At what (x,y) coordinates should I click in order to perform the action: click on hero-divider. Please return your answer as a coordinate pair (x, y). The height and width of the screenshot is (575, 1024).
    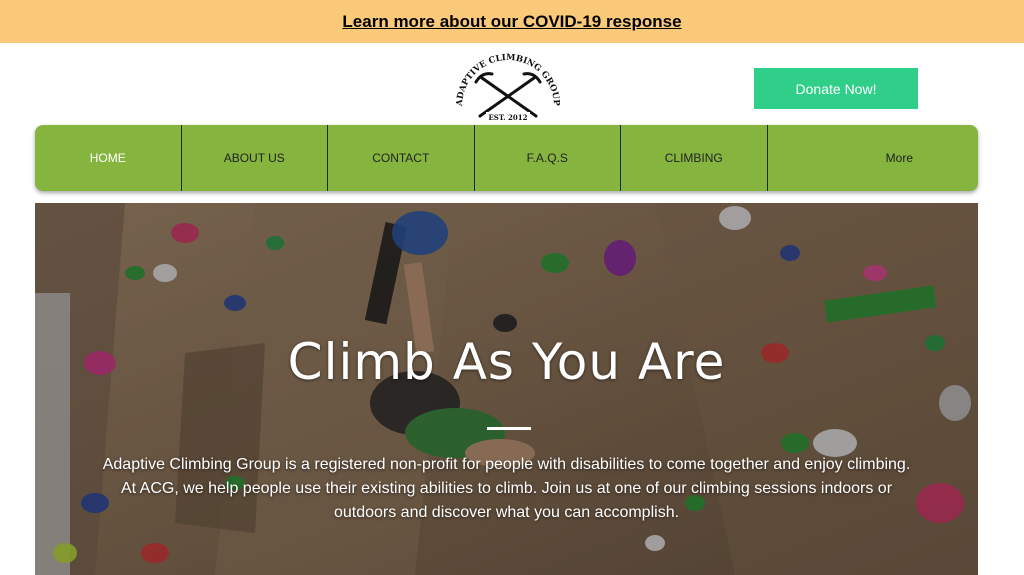
    Looking at the image, I should click on (509, 428).